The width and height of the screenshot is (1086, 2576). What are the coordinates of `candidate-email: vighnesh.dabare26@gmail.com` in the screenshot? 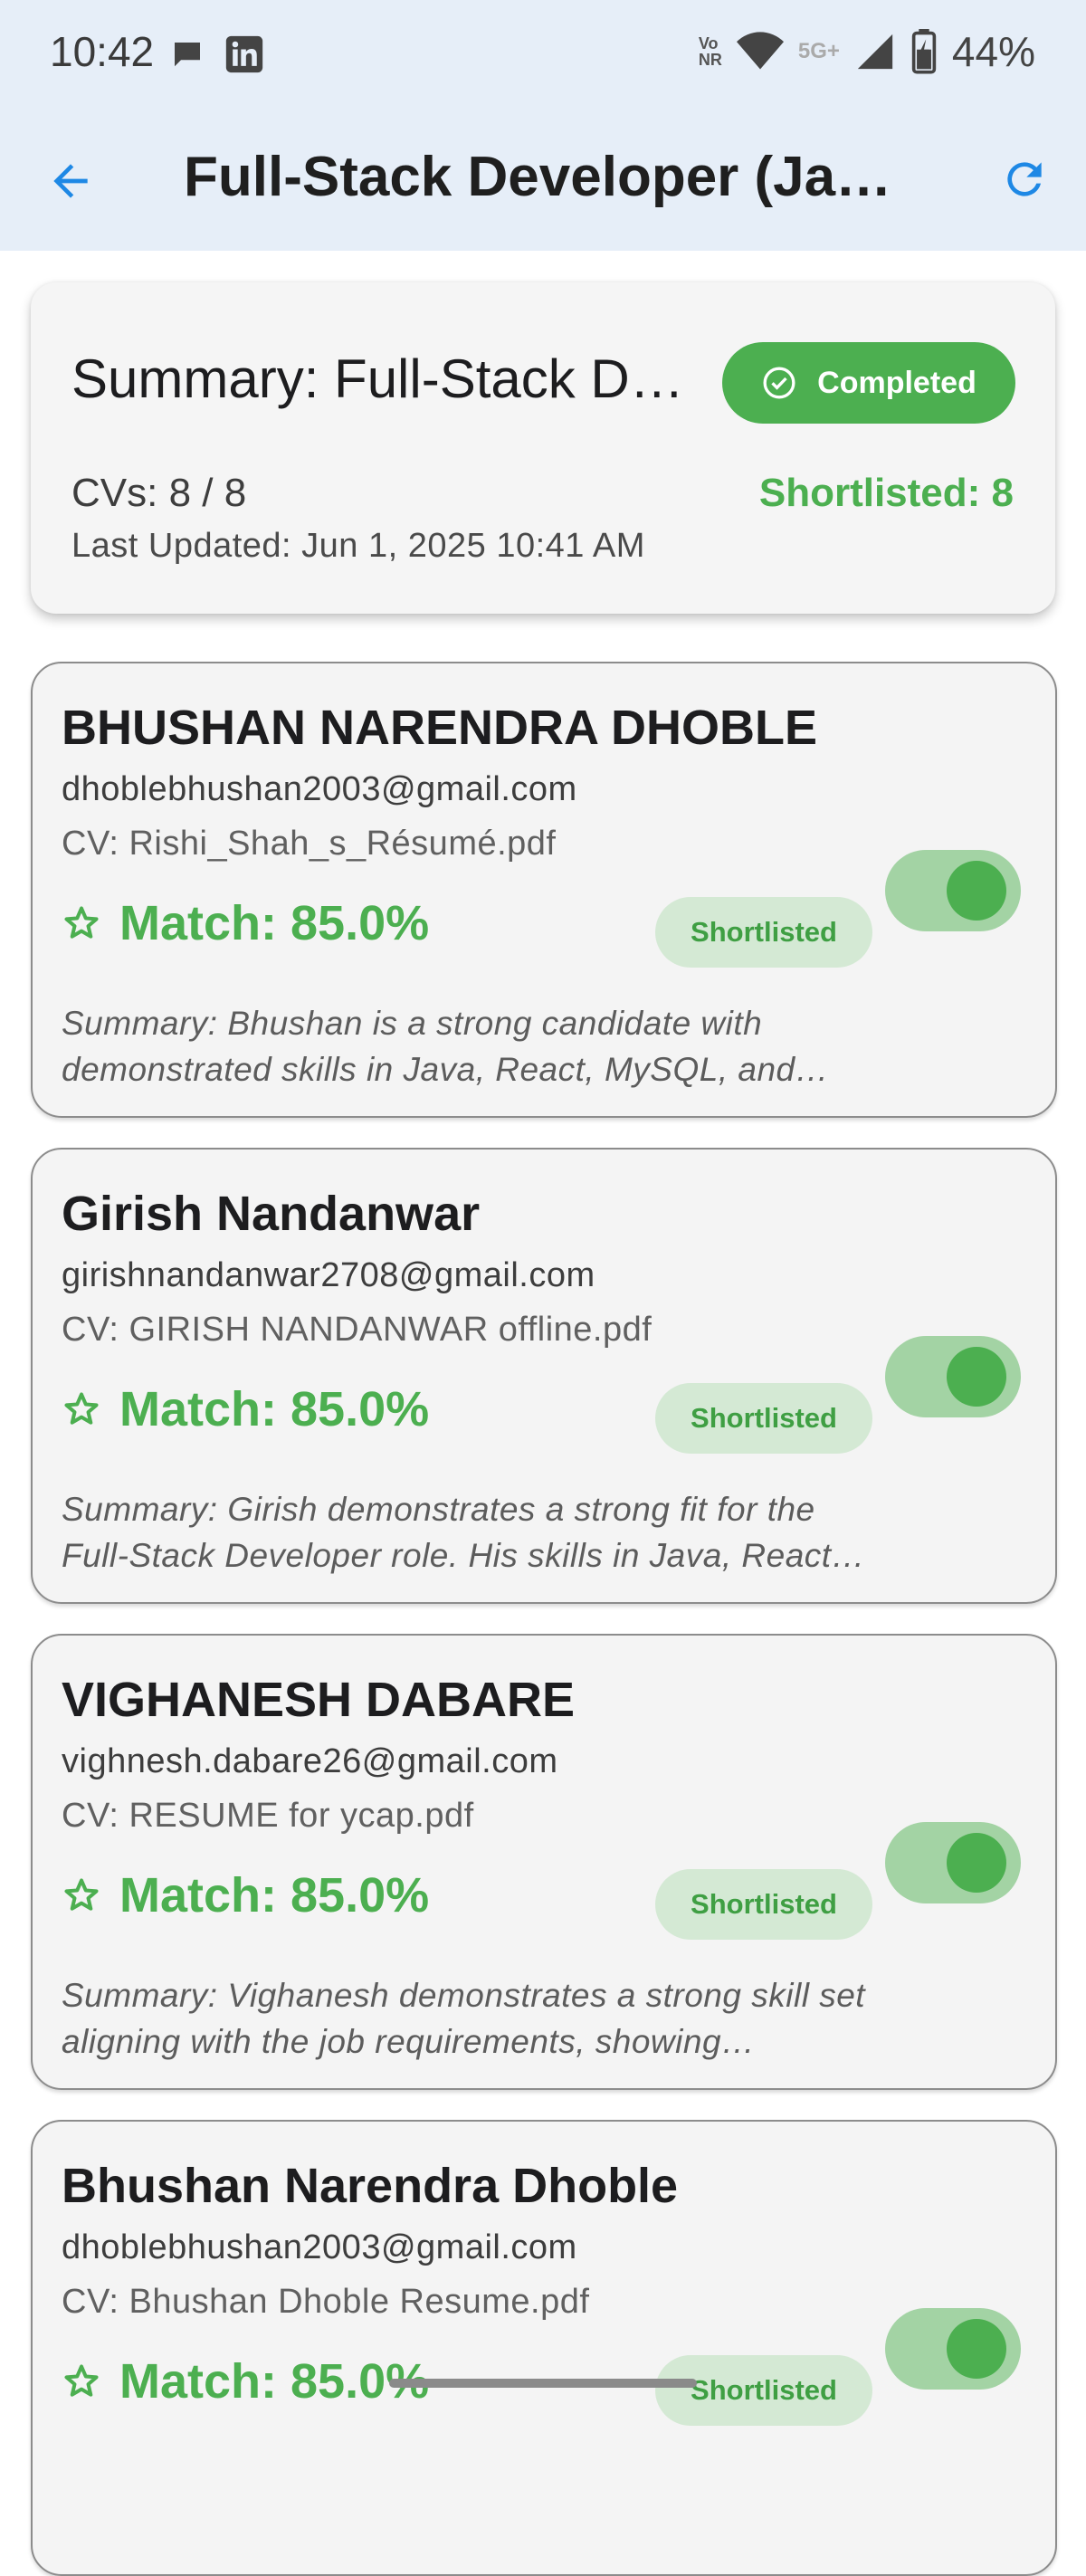 It's located at (310, 1761).